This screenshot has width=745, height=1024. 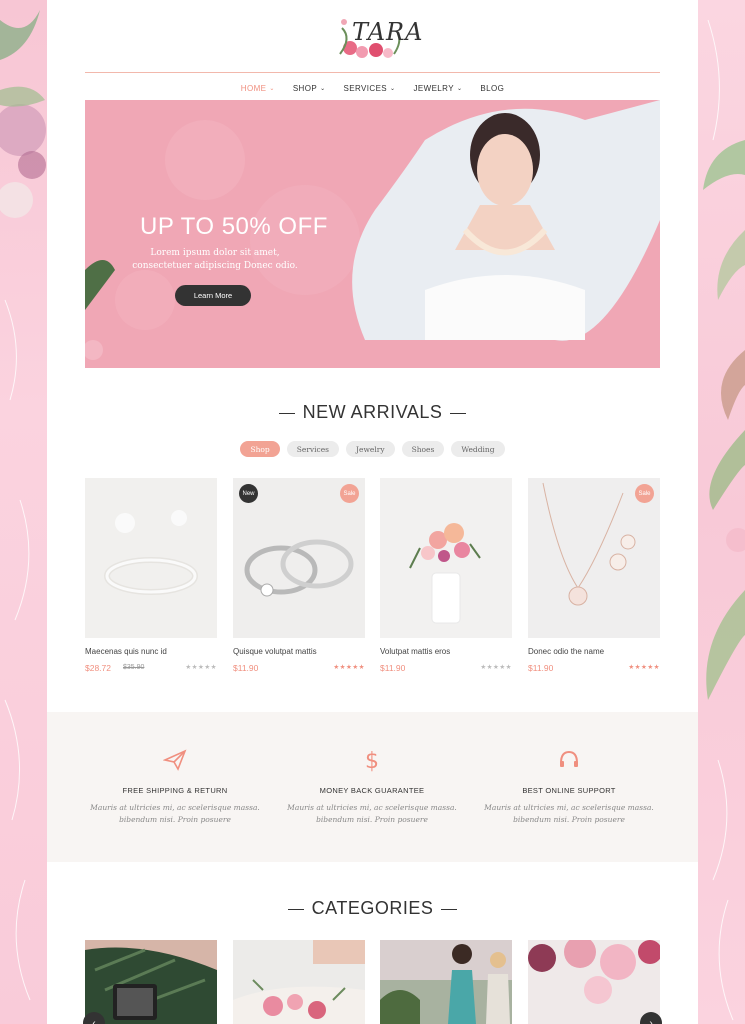 I want to click on filter-jewelry: Jewelry, so click(x=370, y=449).